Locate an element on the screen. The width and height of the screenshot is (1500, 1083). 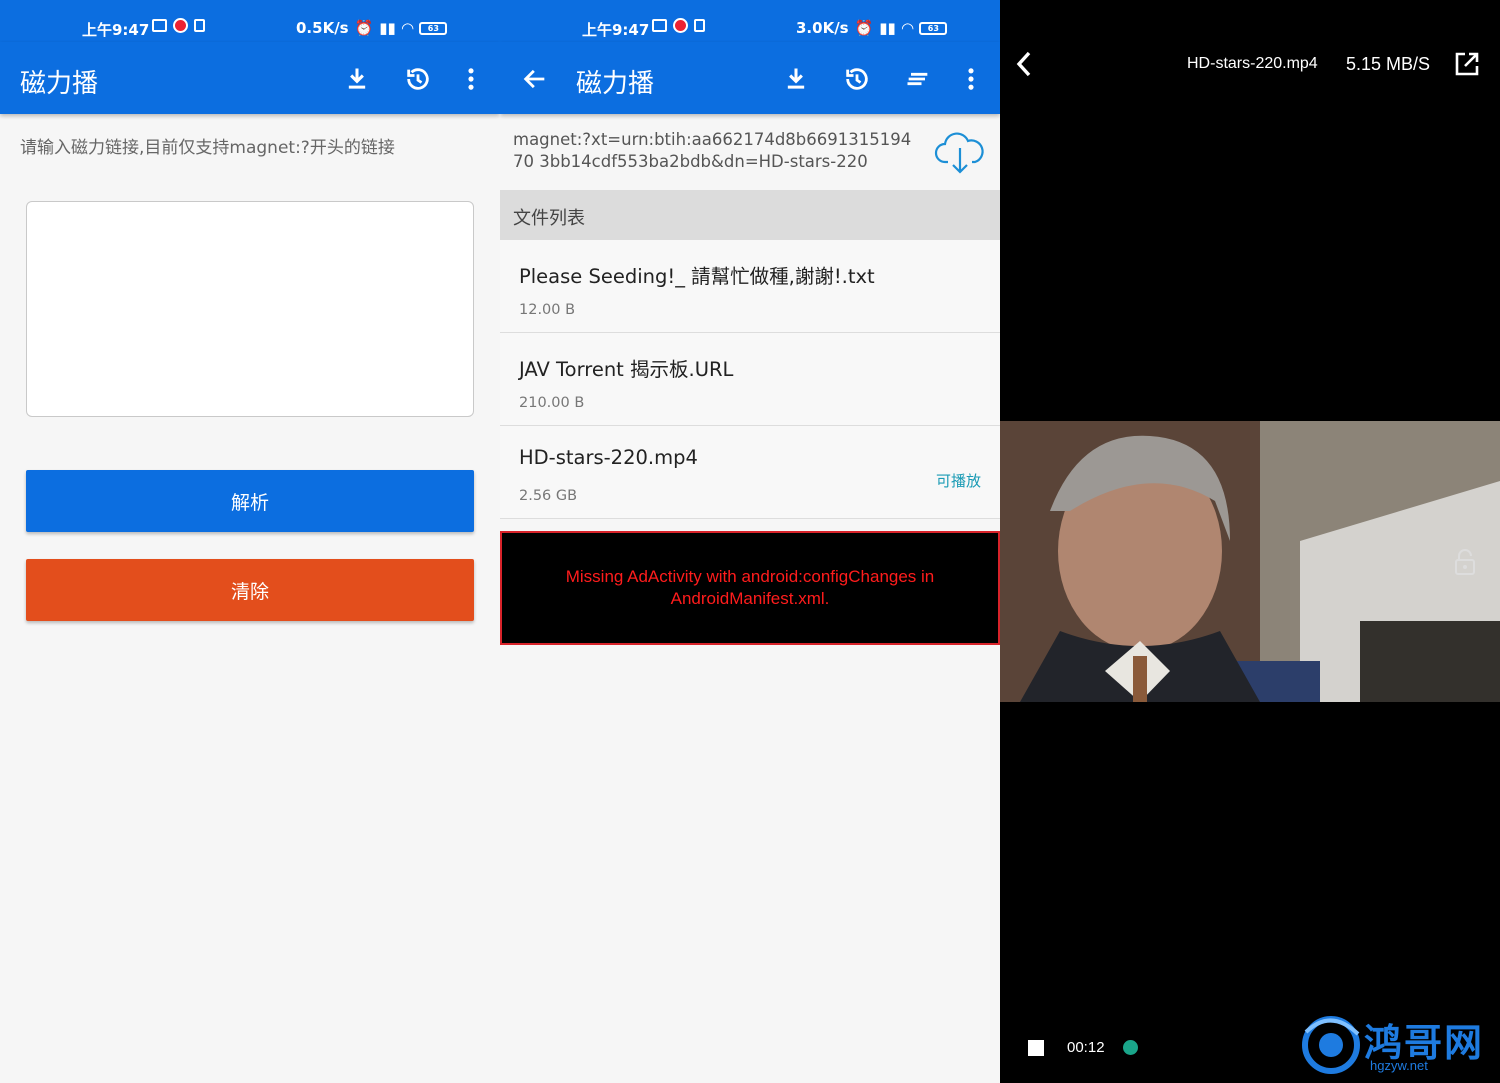
file-size: 12.00 B is located at coordinates (547, 310).